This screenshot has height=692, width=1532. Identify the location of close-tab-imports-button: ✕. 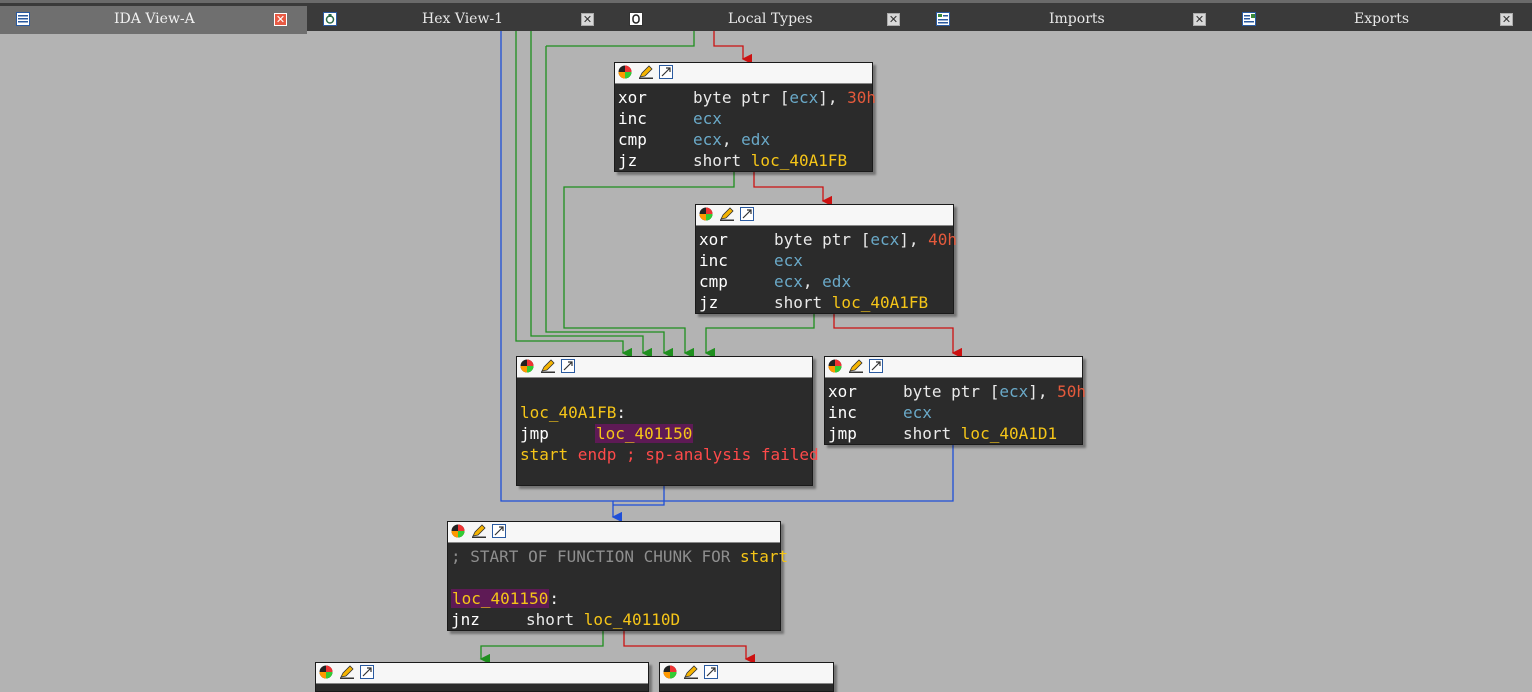
(1199, 19).